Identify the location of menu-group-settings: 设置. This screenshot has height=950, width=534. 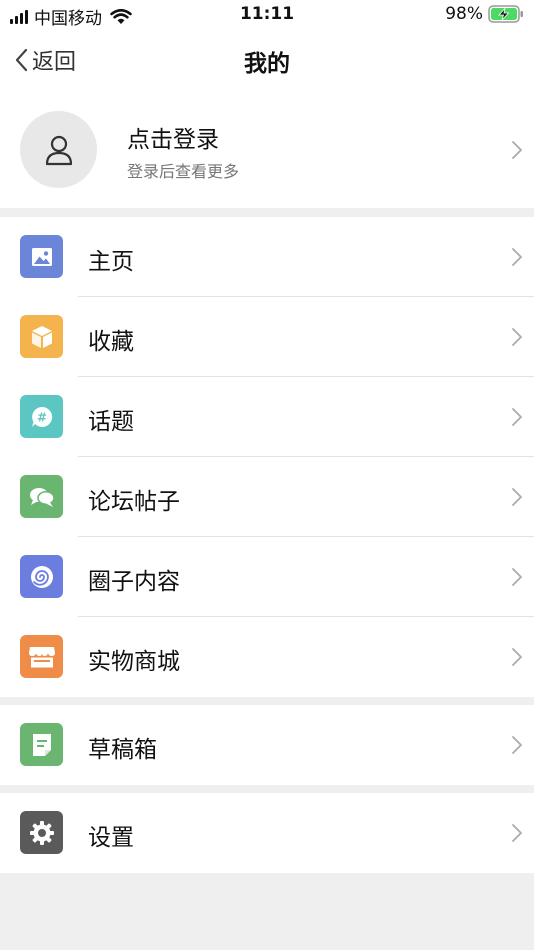
(267, 833).